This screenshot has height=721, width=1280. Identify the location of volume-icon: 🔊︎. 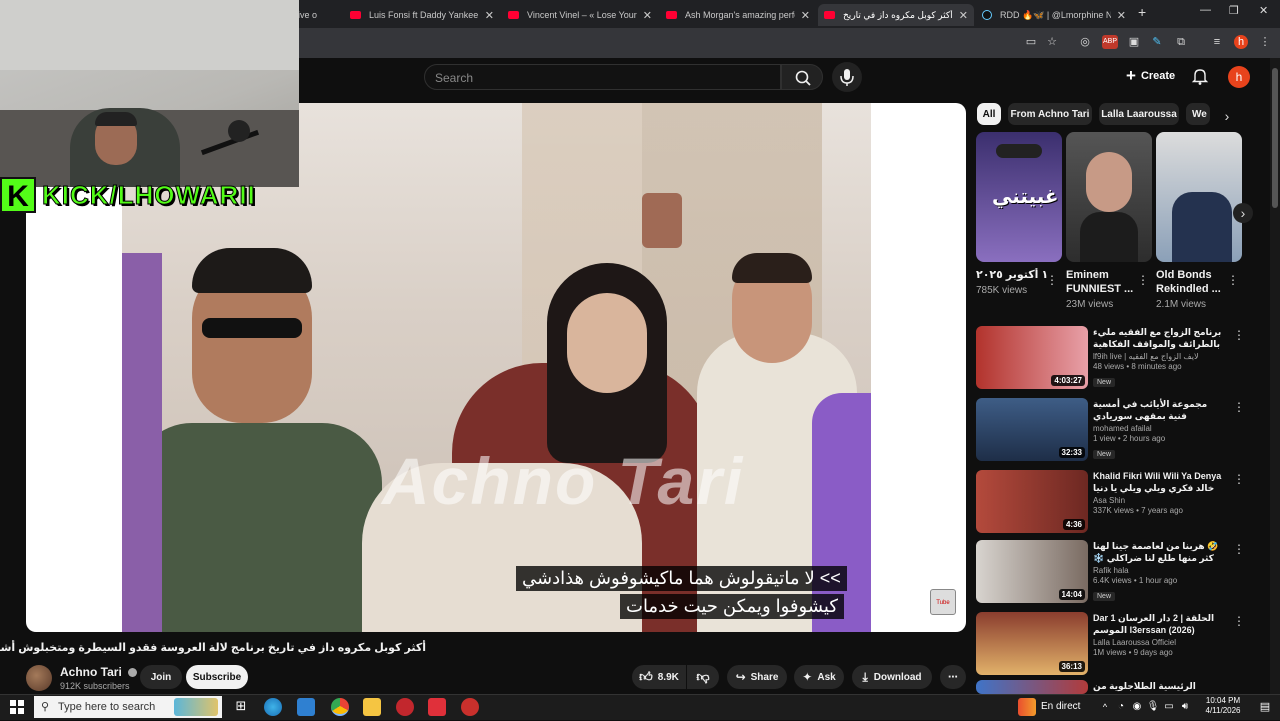
(1185, 707).